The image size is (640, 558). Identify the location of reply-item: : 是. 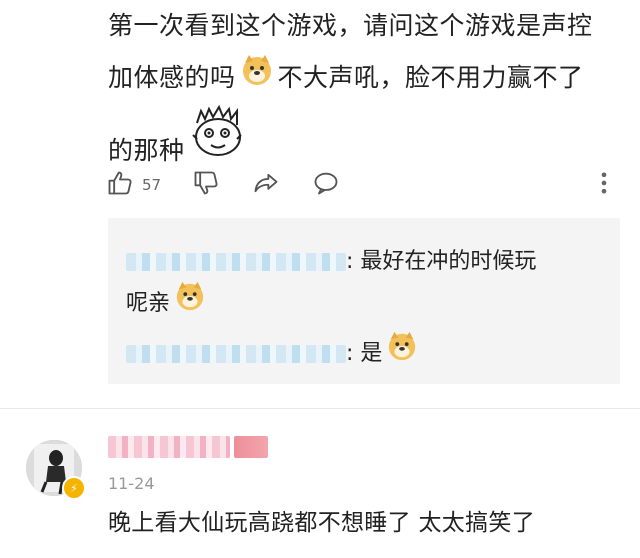
(274, 354).